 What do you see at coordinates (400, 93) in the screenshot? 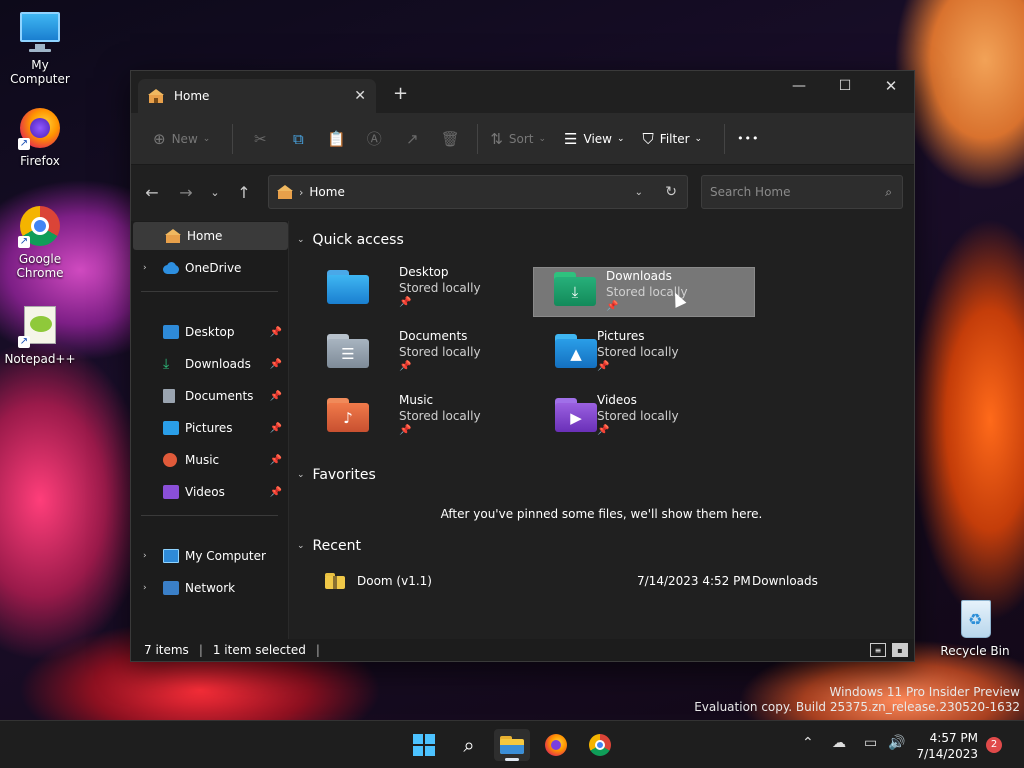
I see `new-tab-button: +` at bounding box center [400, 93].